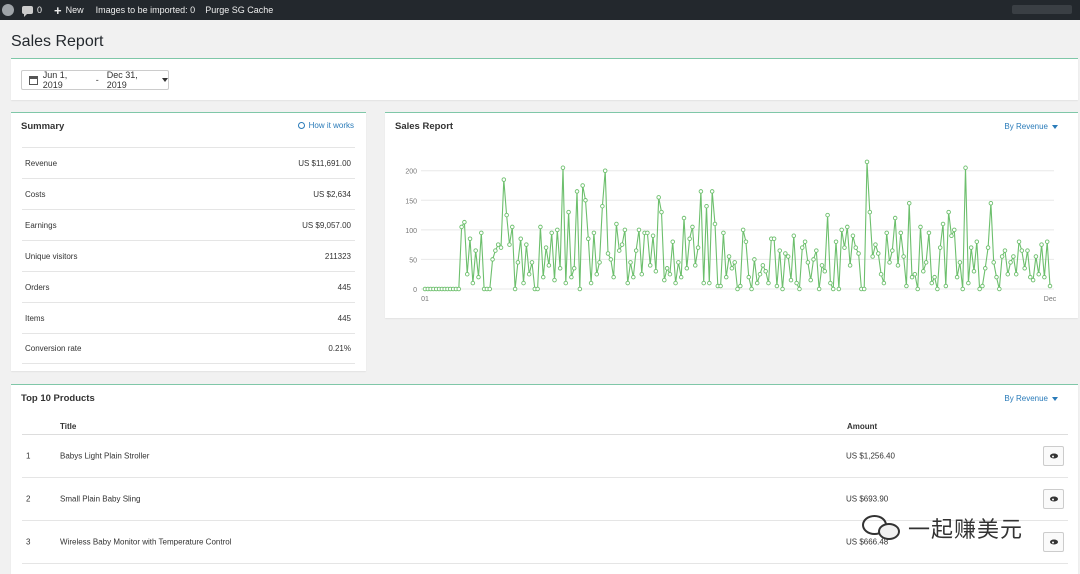 This screenshot has height=574, width=1080. Describe the element at coordinates (8, 10) in the screenshot. I see `wordpress-logo-icon` at that location.